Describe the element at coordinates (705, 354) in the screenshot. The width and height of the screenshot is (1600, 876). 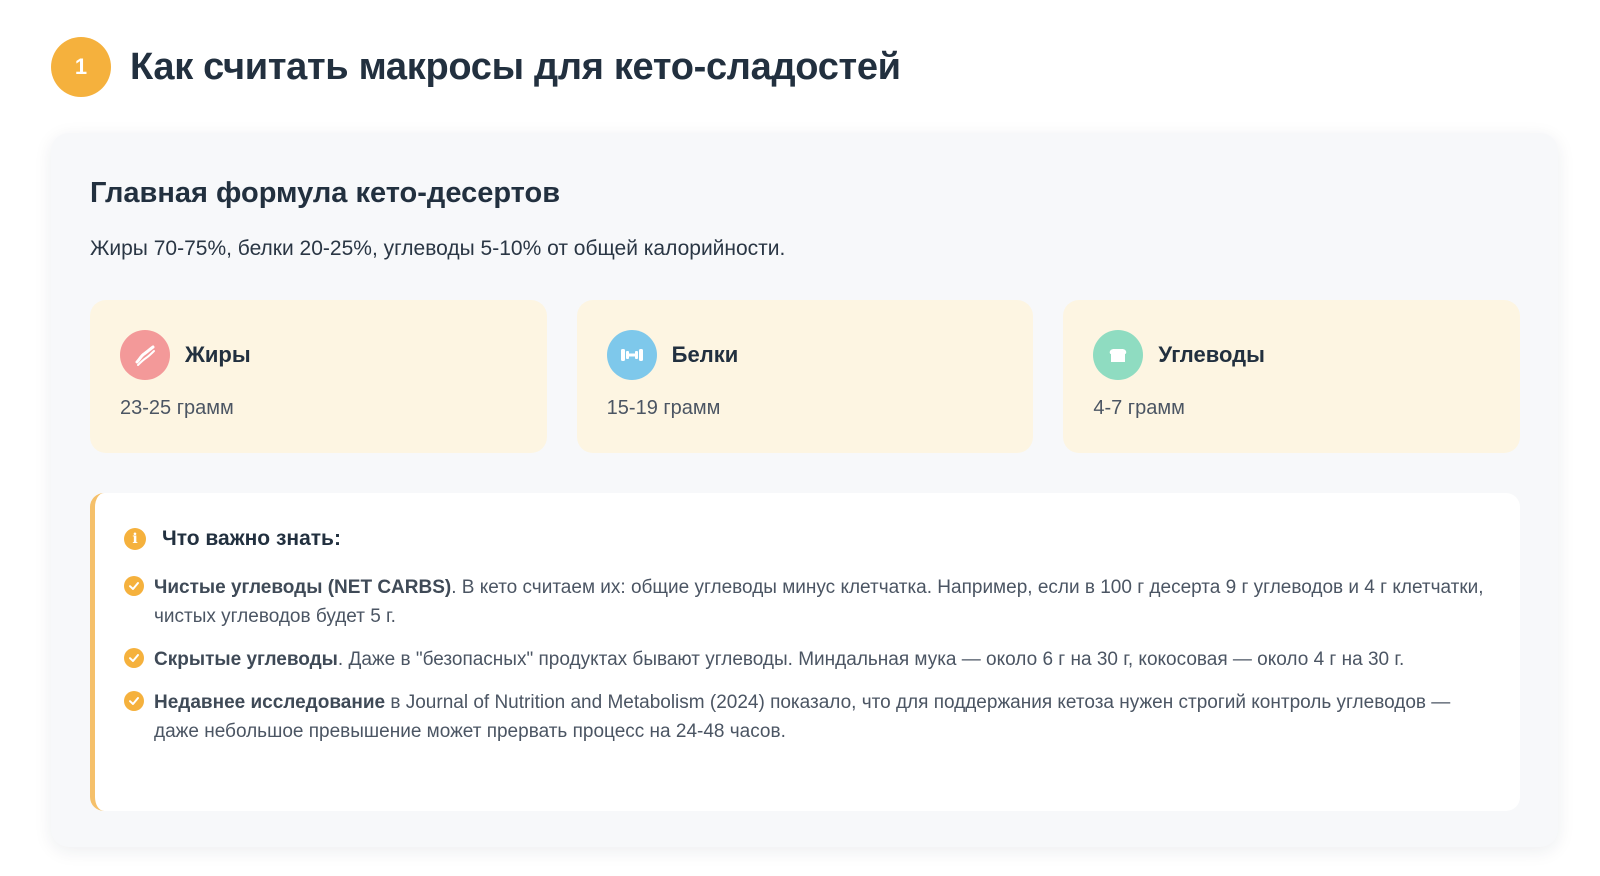
I see `macro-name: Белки` at that location.